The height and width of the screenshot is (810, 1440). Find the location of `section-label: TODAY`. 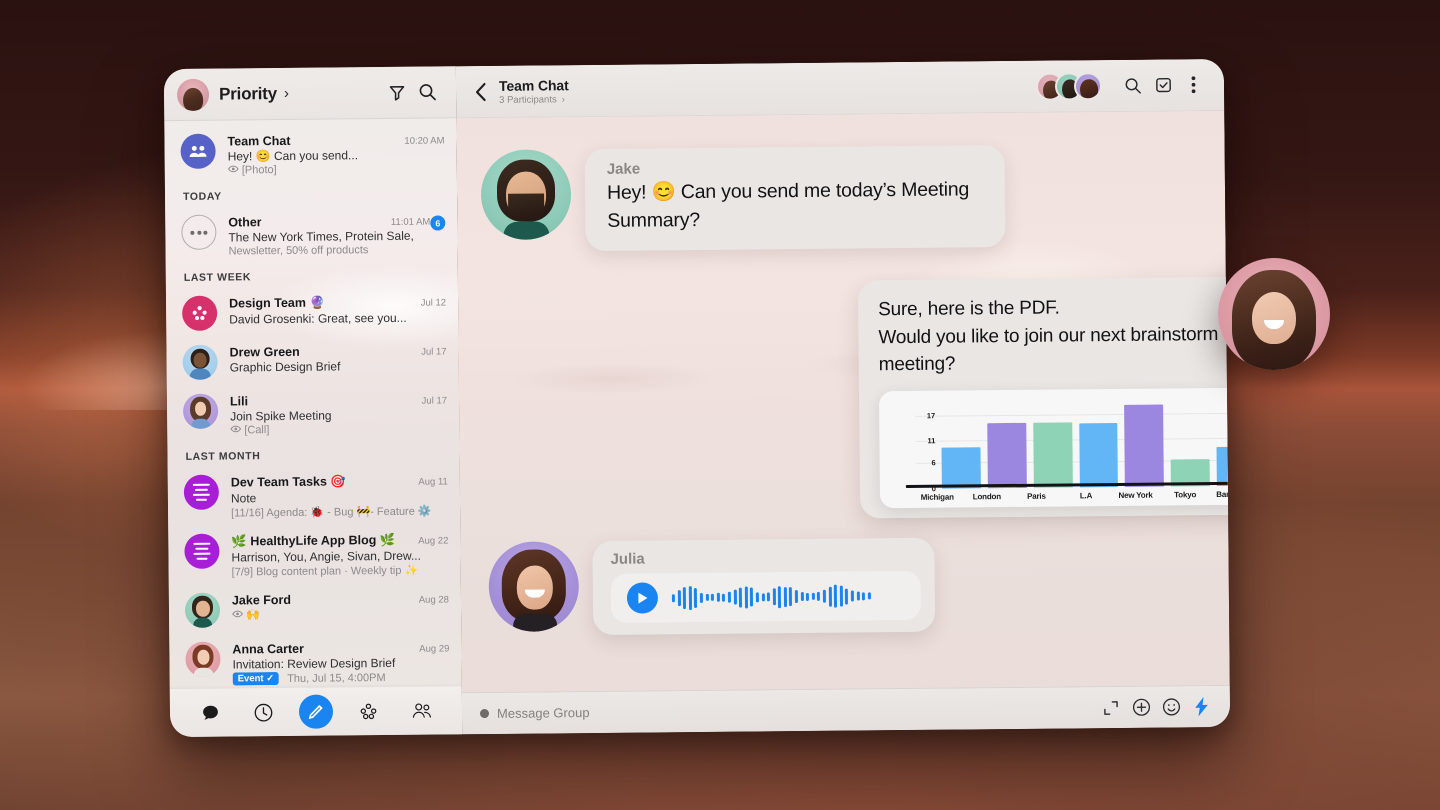

section-label: TODAY is located at coordinates (202, 196).